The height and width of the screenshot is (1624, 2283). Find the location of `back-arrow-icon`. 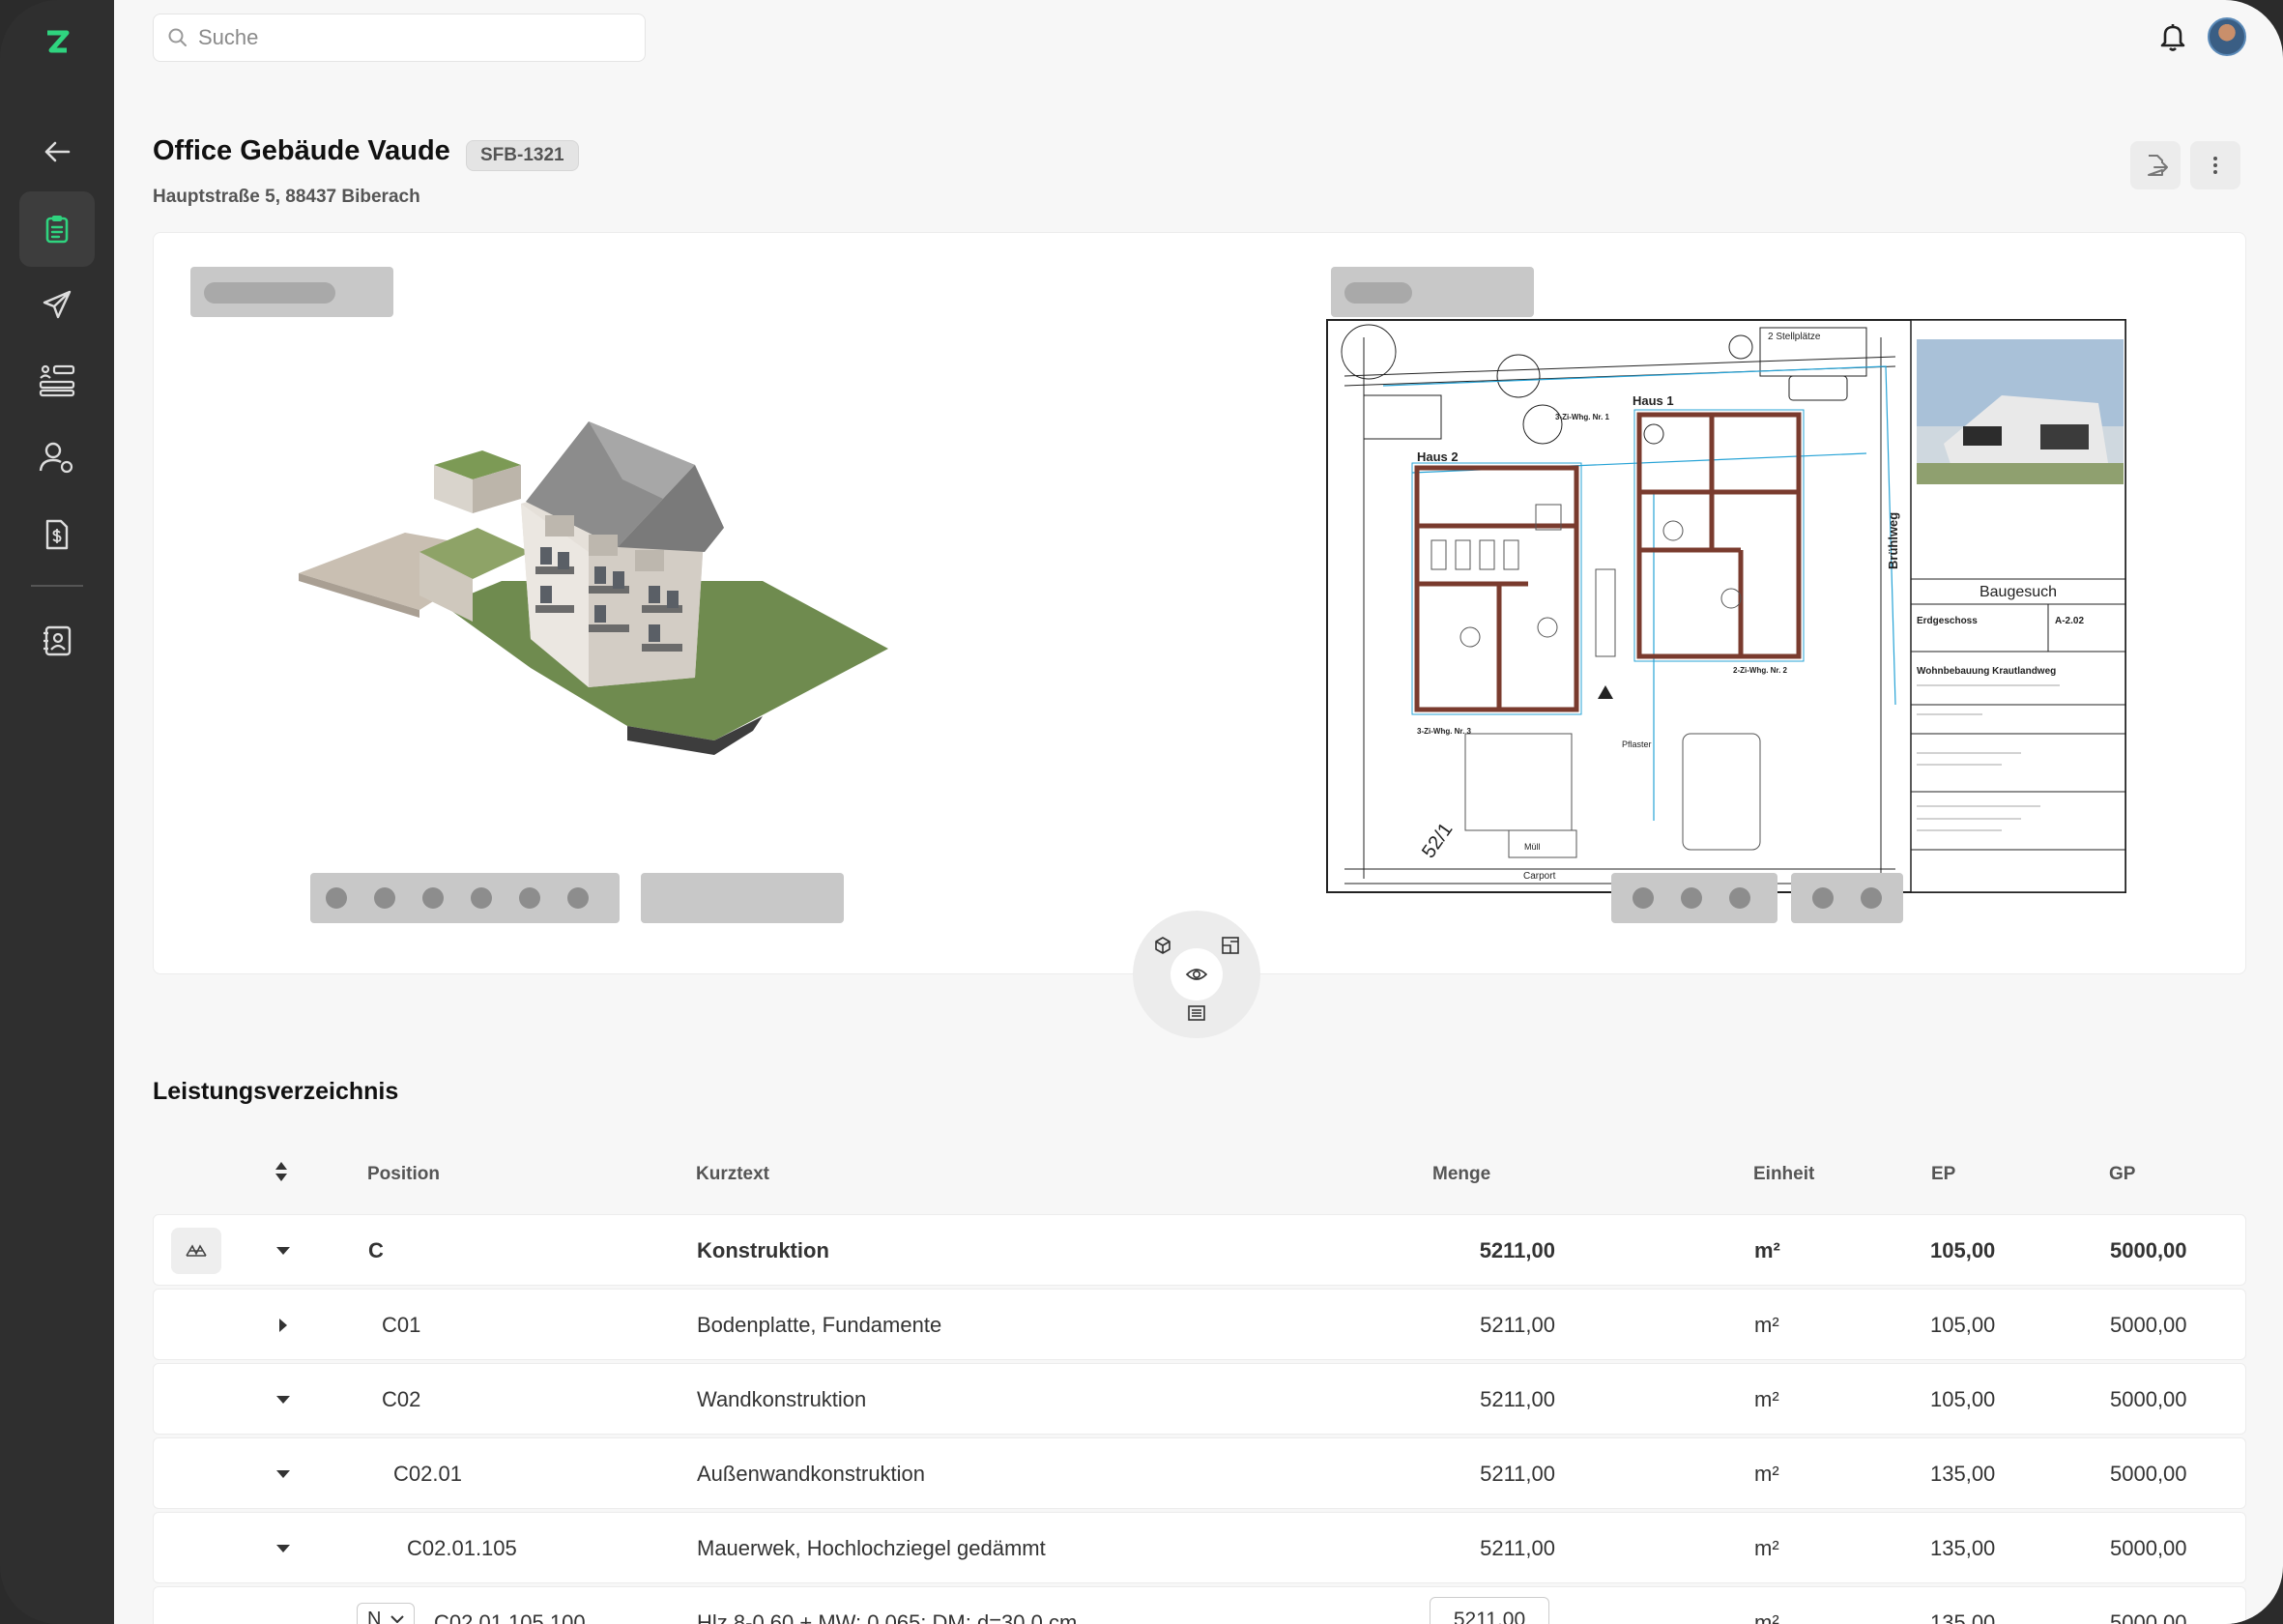

back-arrow-icon is located at coordinates (58, 152).